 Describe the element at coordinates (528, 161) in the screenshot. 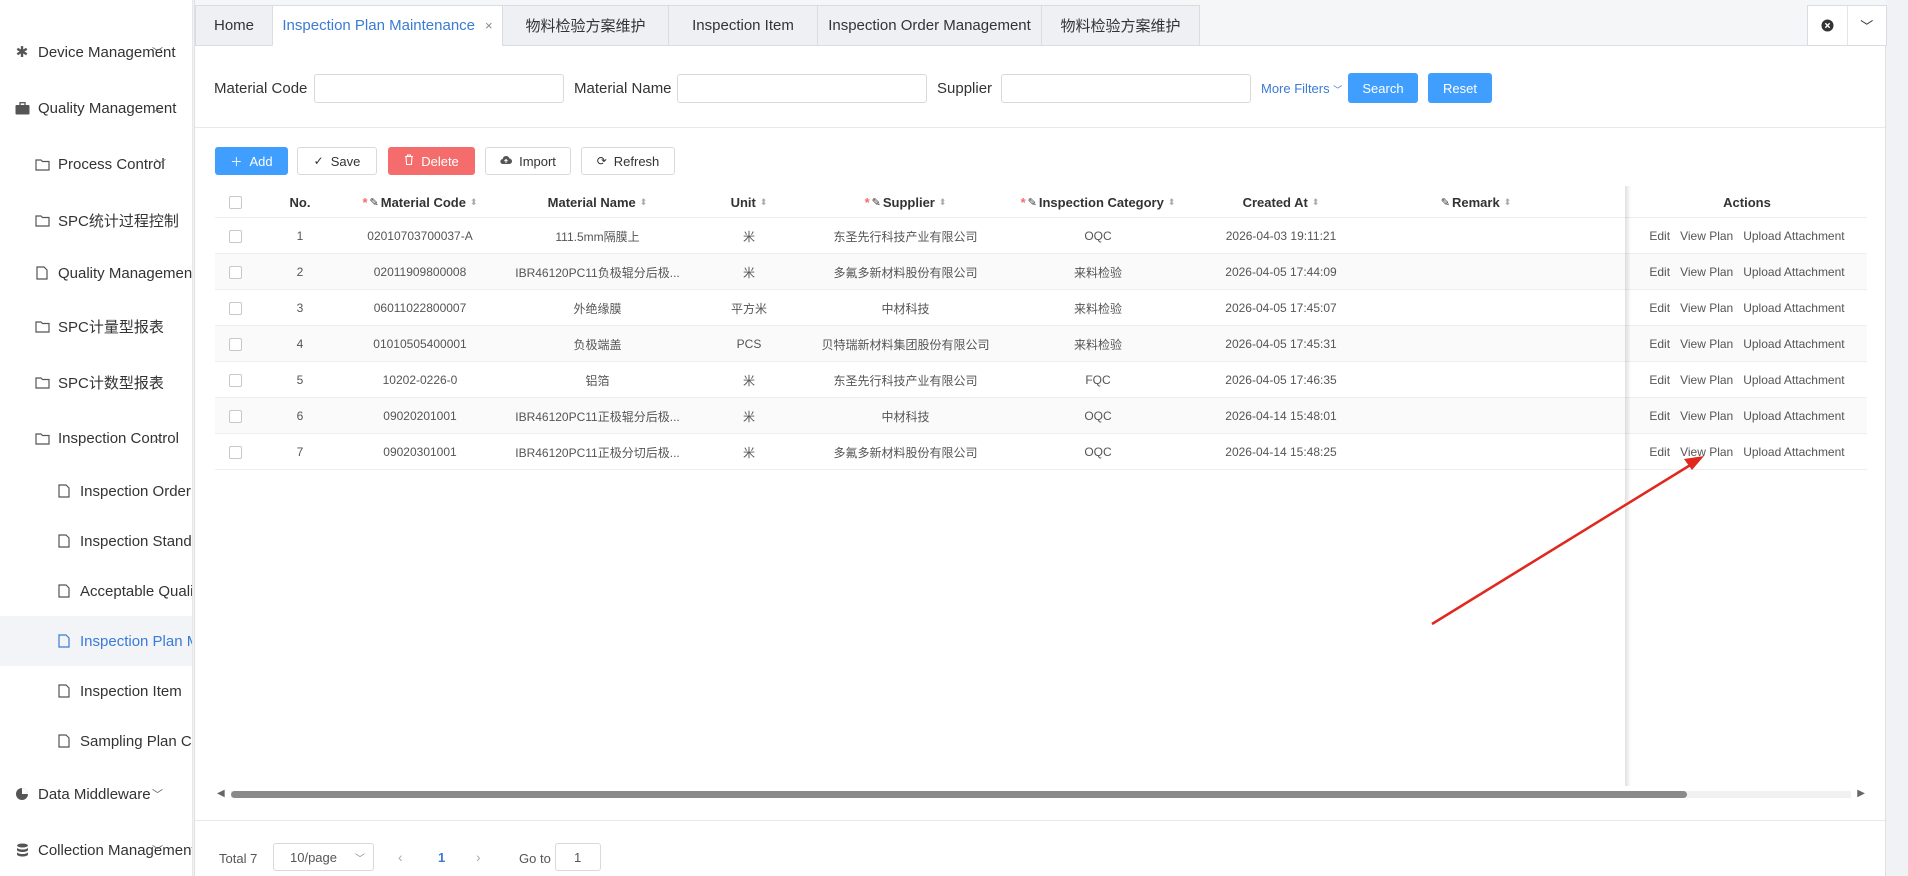

I see `import-button: Import` at that location.